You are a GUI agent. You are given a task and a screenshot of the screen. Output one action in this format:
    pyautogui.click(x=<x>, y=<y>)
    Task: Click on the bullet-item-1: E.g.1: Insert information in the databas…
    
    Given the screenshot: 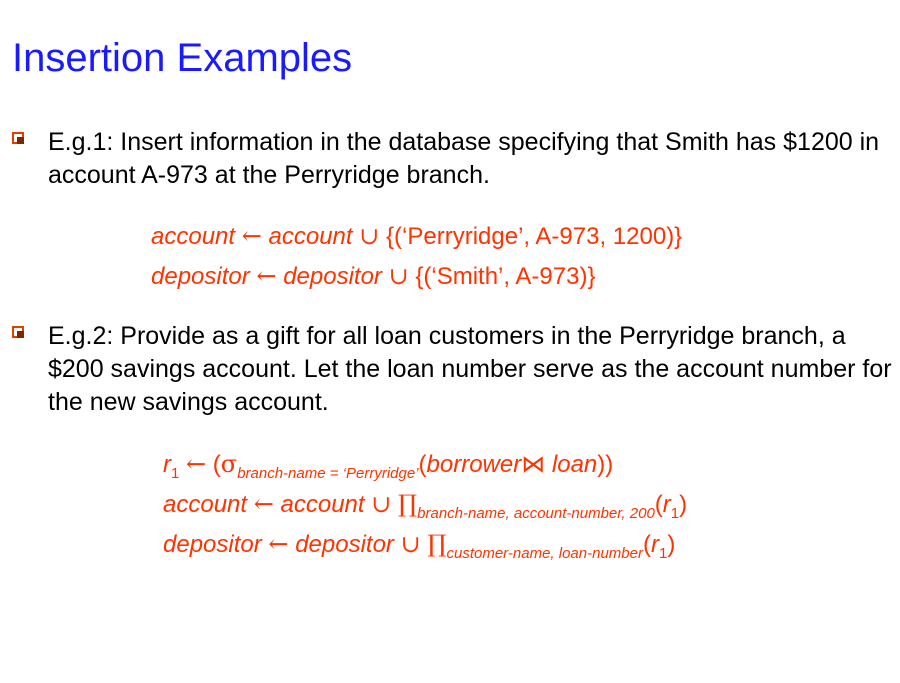 What is the action you would take?
    pyautogui.click(x=452, y=159)
    